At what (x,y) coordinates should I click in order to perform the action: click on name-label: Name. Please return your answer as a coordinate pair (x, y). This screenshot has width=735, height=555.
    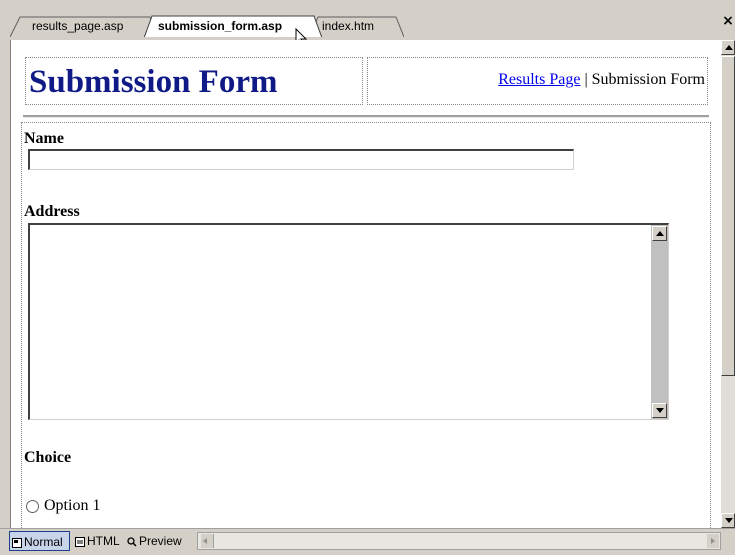
    Looking at the image, I should click on (44, 138).